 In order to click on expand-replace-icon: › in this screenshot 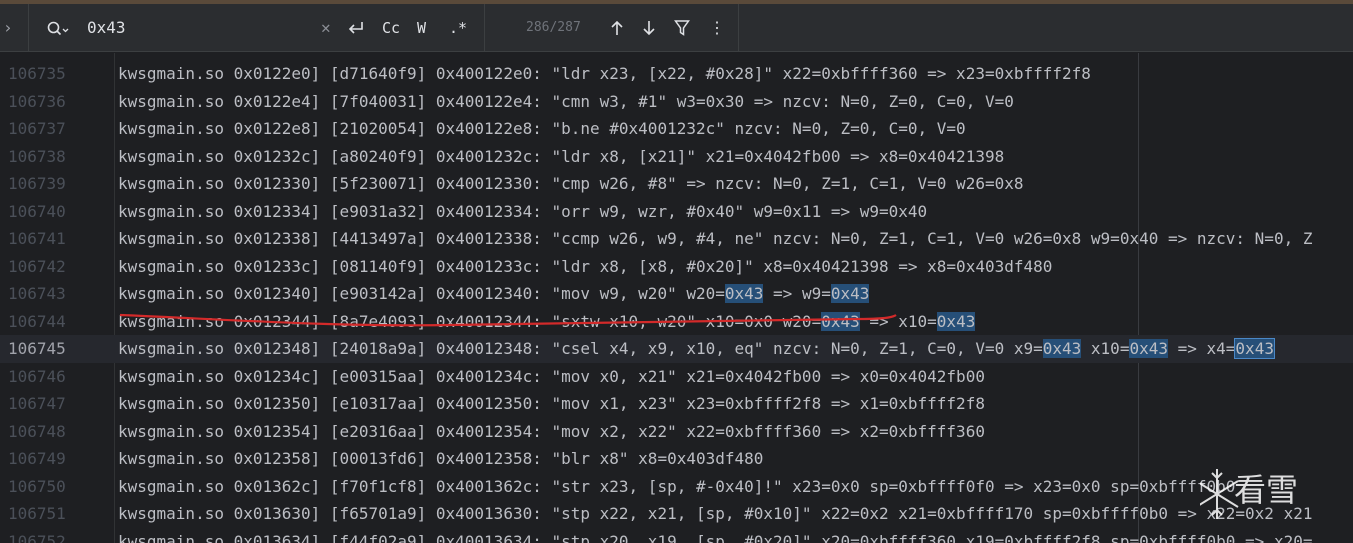, I will do `click(8, 28)`.